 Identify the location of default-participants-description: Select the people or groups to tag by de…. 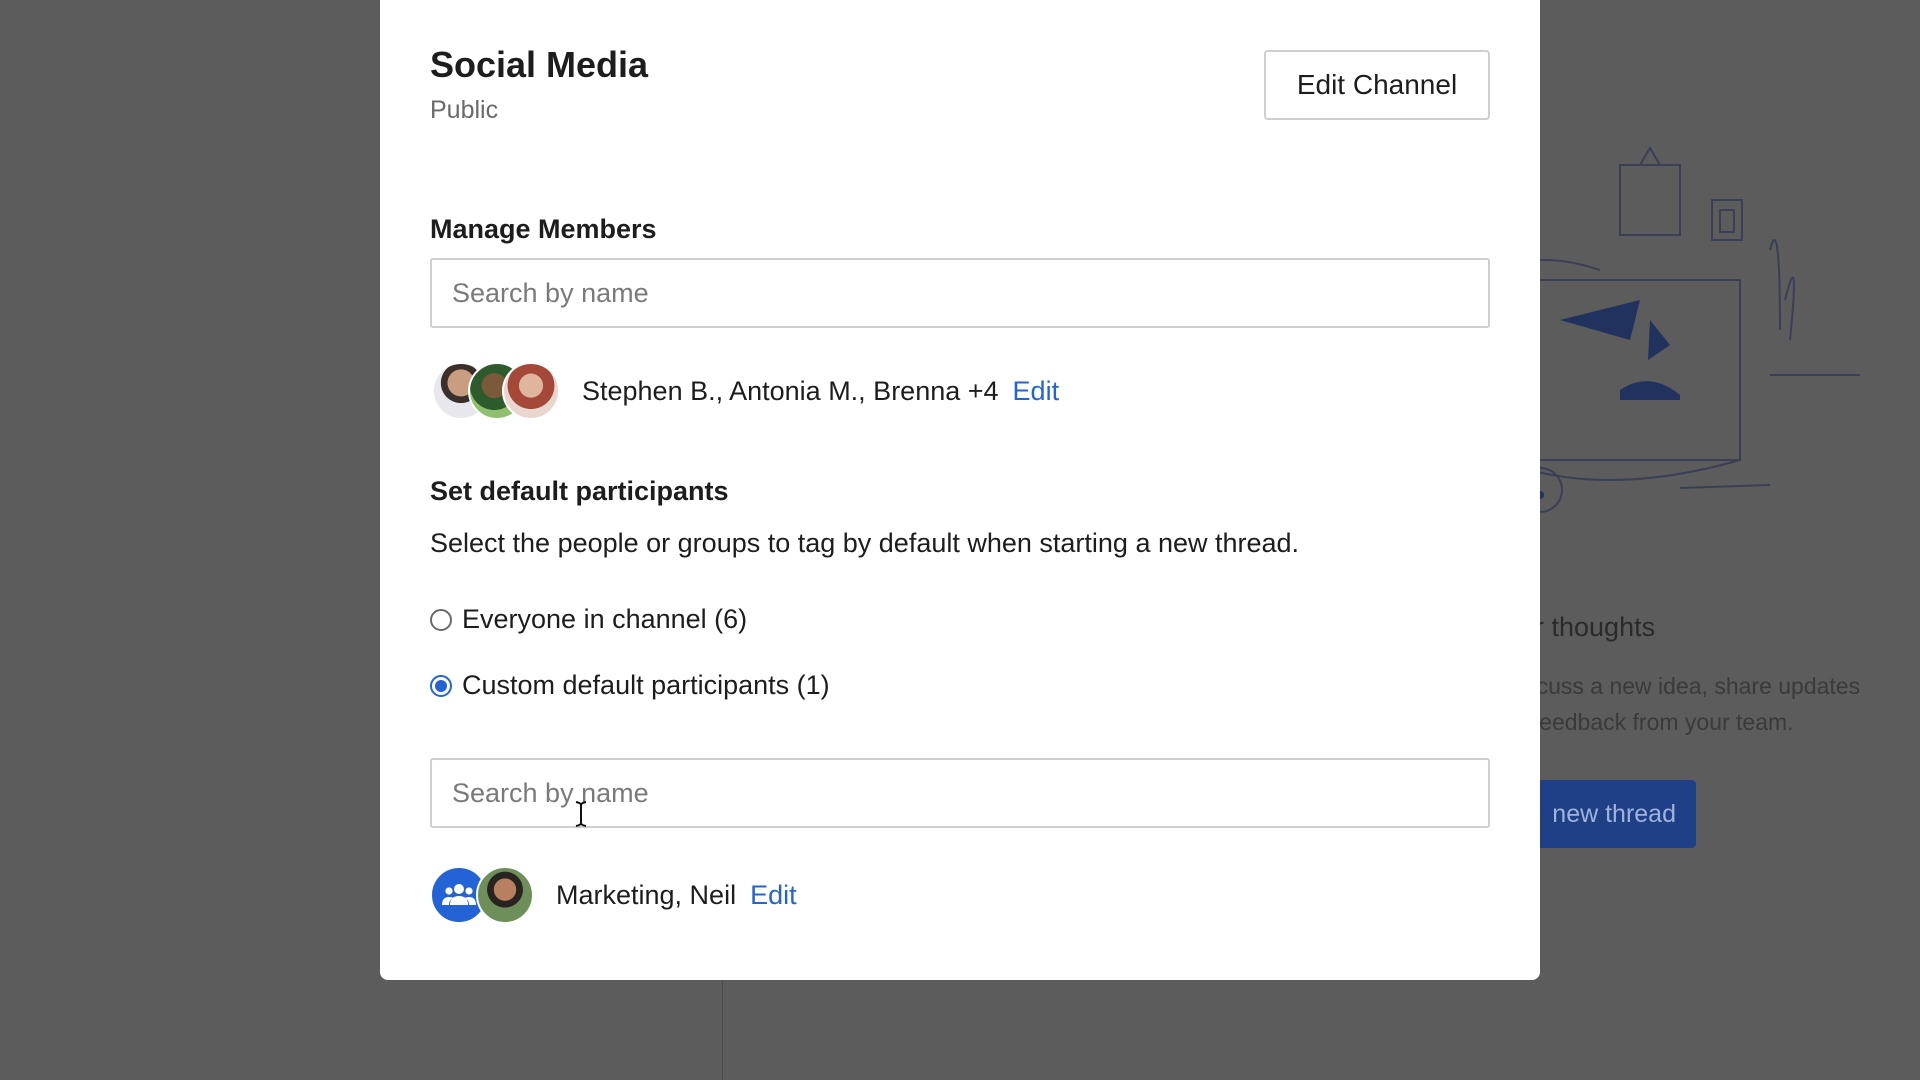
(865, 543).